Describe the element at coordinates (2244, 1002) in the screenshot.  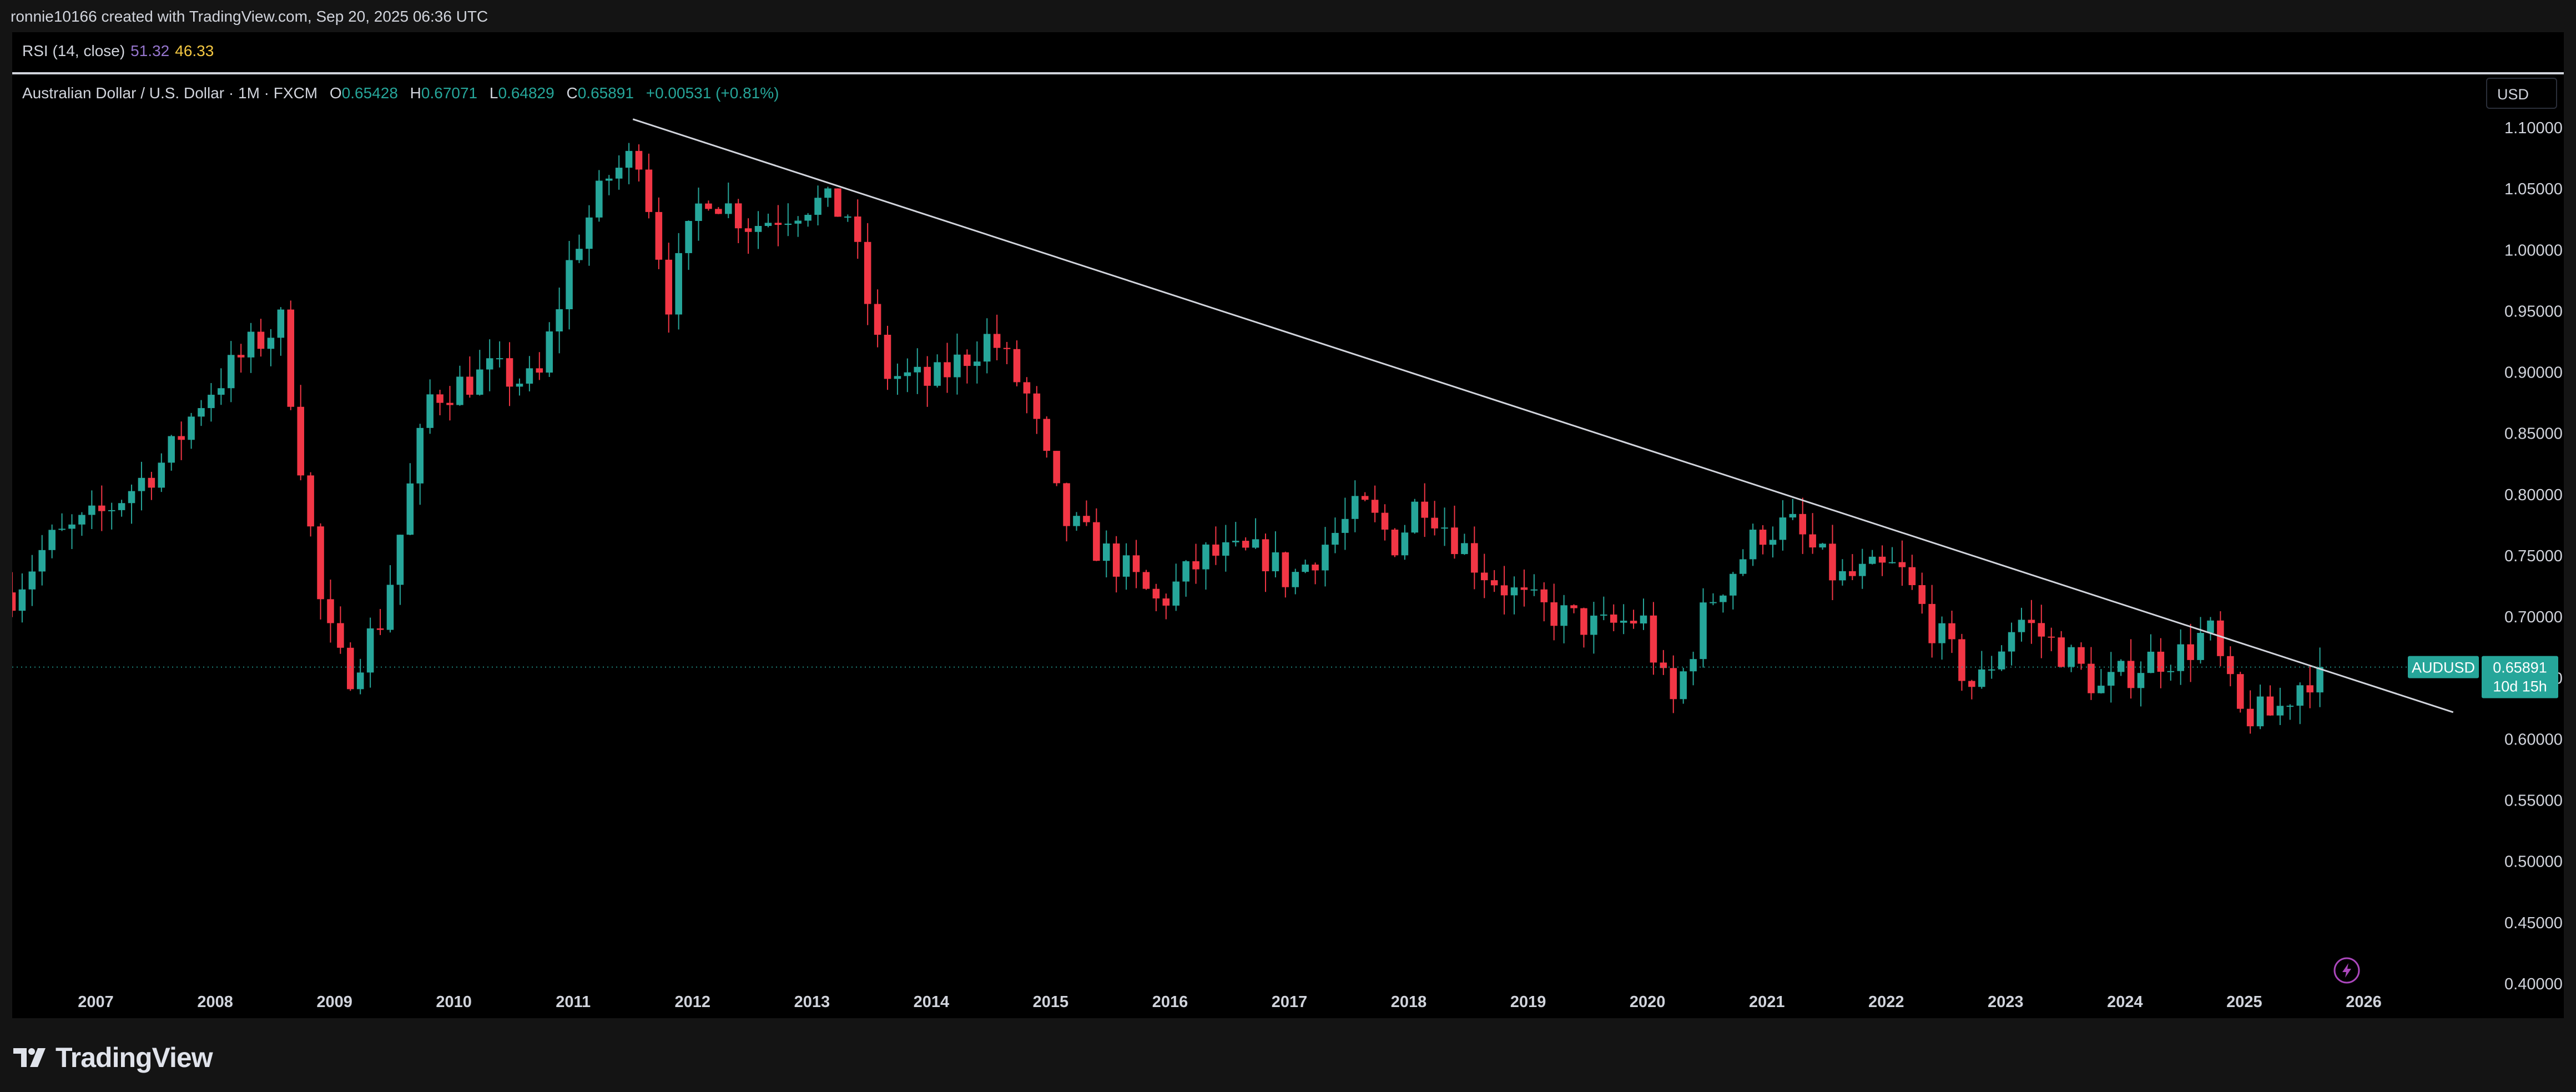
I see `x-axis-tick-label: 2025` at that location.